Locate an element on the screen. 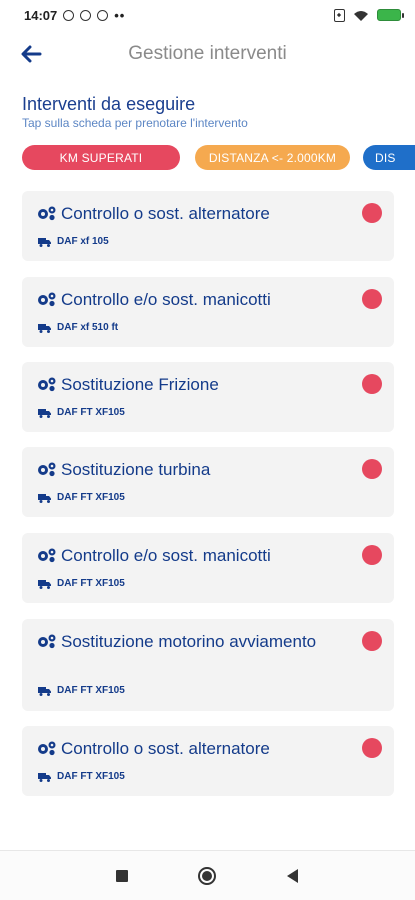 The image size is (415, 900). battery-icon is located at coordinates (390, 15).